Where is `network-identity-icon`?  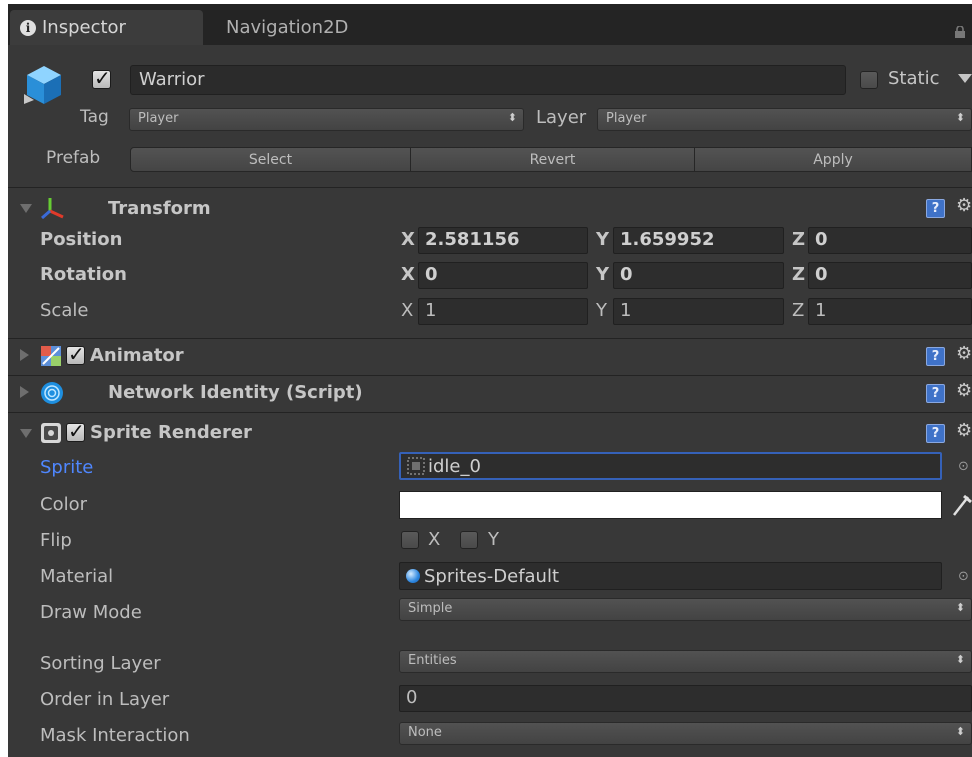 network-identity-icon is located at coordinates (52, 393).